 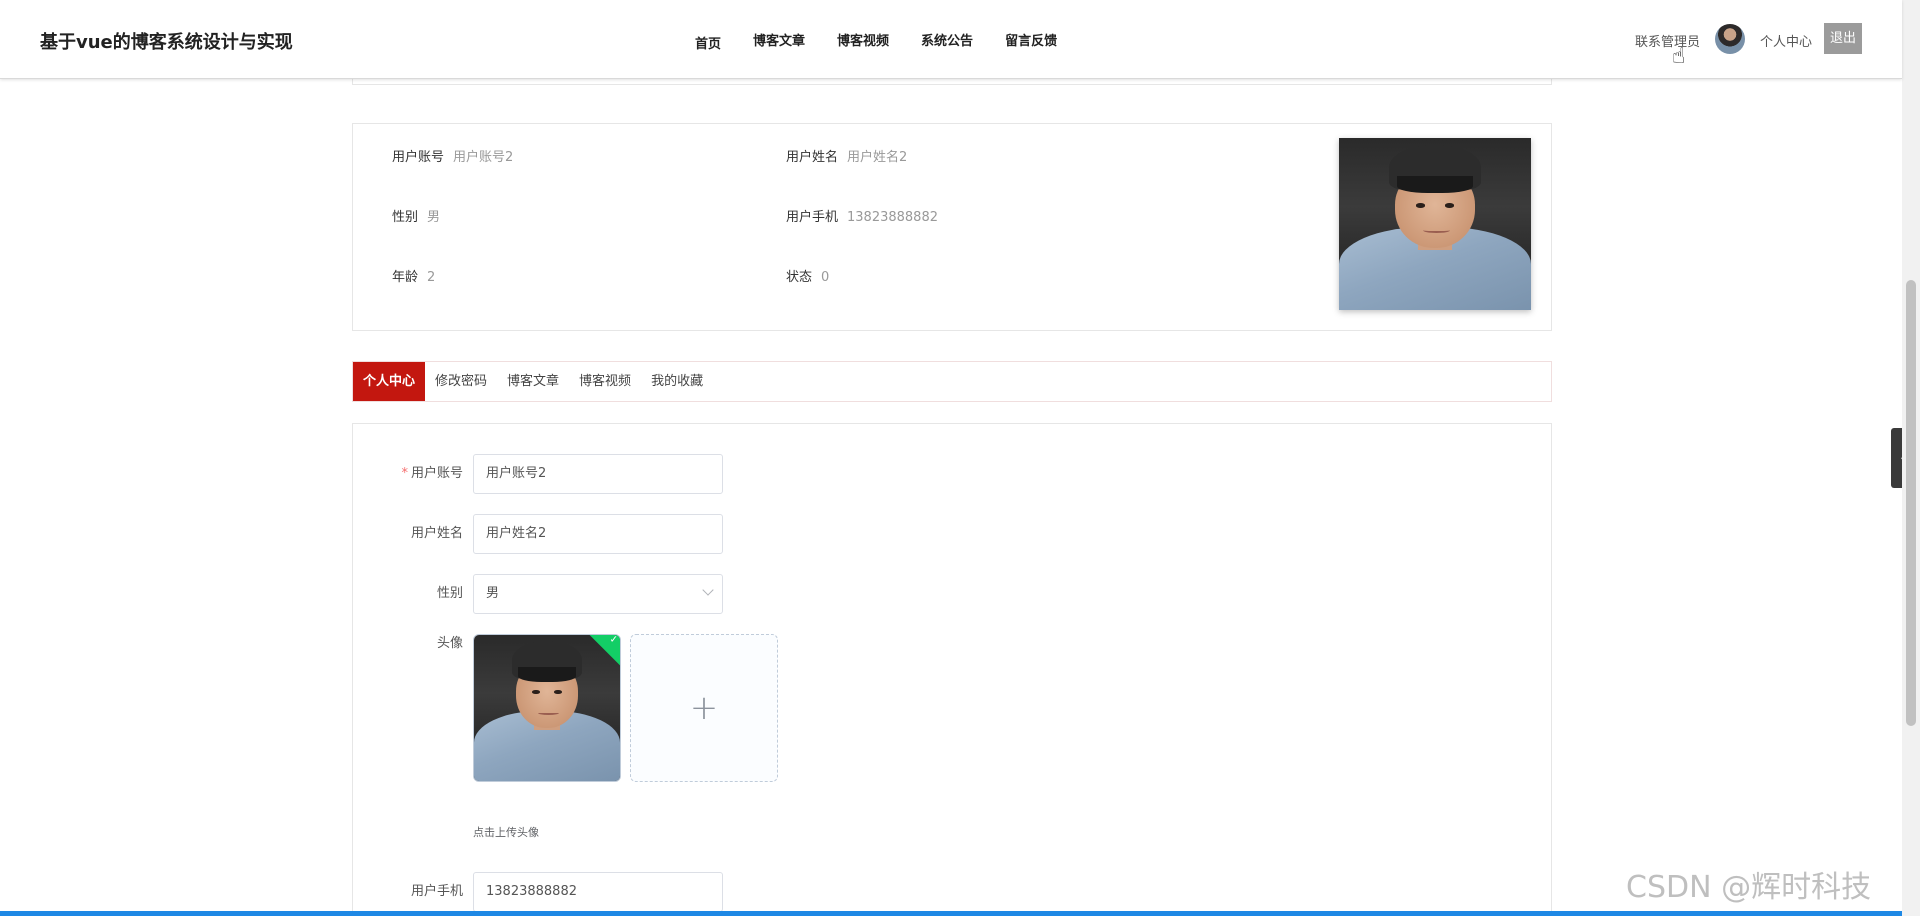 I want to click on info-account: 用户账号 用户账号2, so click(x=452, y=155).